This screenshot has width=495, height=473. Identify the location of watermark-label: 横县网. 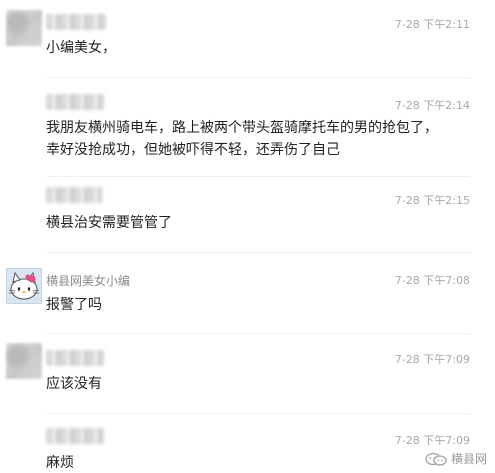
(468, 459).